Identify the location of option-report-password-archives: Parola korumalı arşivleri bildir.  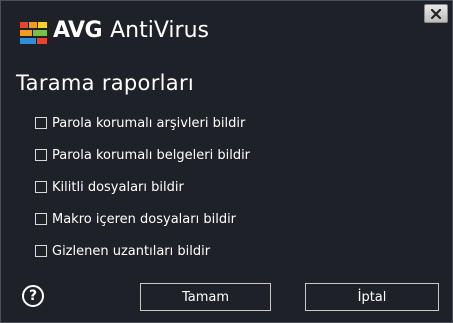
(140, 123).